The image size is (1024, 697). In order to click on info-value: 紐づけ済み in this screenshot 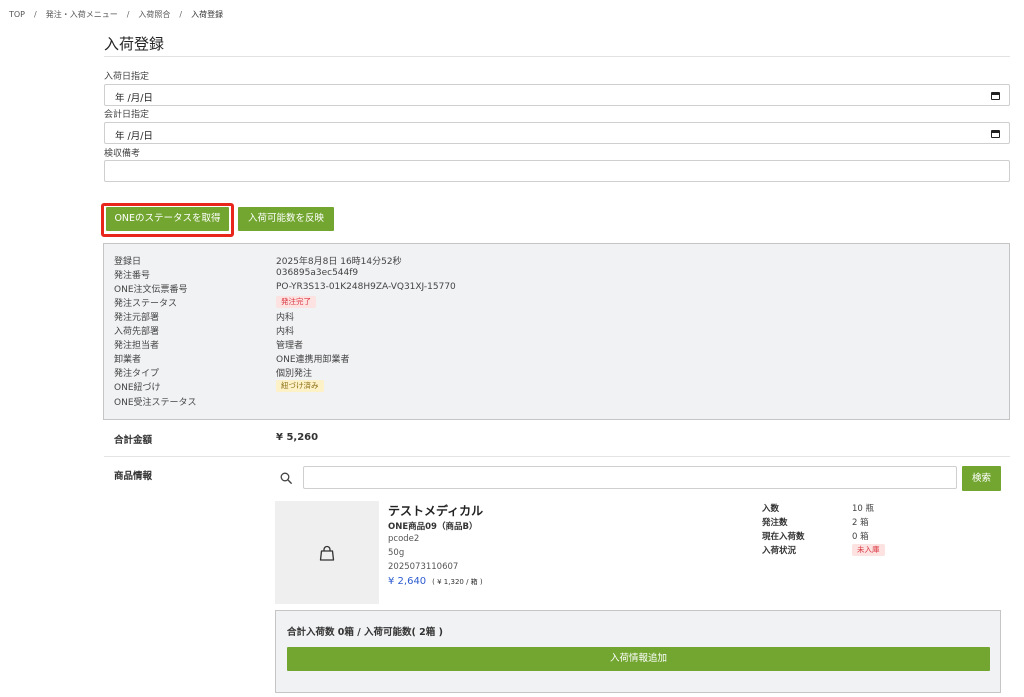, I will do `click(300, 386)`.